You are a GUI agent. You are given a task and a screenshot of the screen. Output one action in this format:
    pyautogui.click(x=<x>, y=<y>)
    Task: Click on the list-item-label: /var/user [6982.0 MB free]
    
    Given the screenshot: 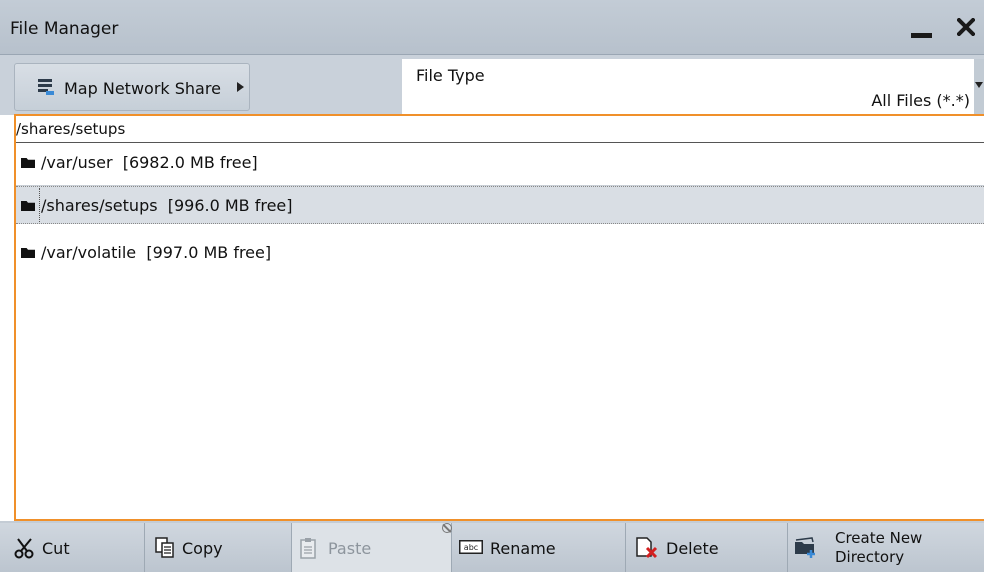 What is the action you would take?
    pyautogui.click(x=149, y=162)
    